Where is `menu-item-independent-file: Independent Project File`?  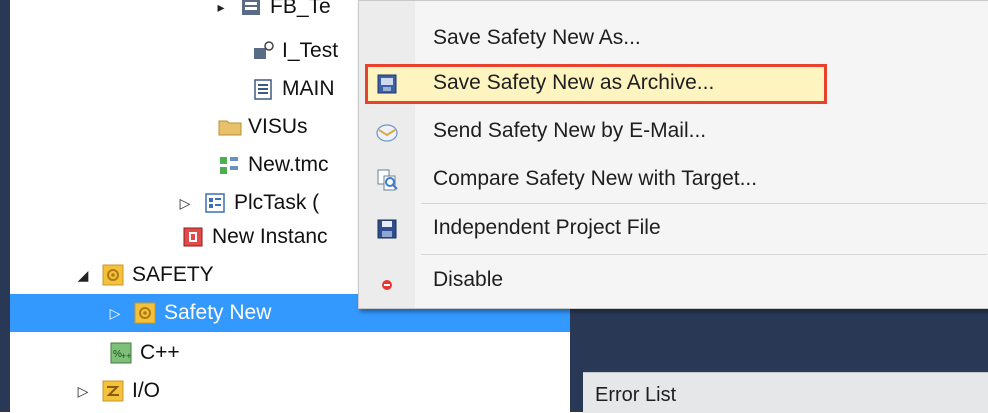
menu-item-independent-file: Independent Project File is located at coordinates (673, 229).